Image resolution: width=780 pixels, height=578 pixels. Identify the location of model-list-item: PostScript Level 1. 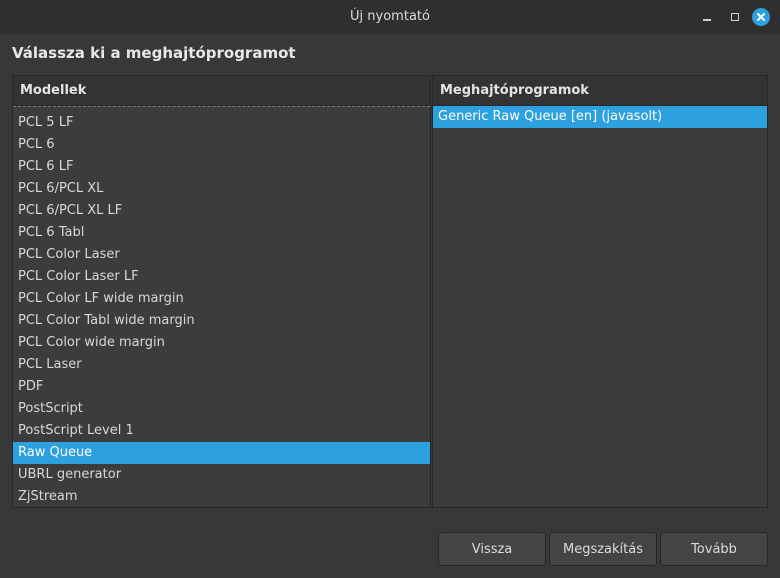
(221, 431).